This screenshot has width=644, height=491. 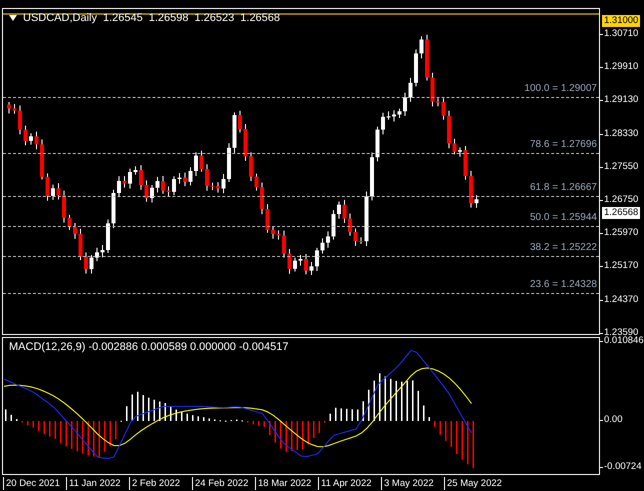 What do you see at coordinates (621, 21) in the screenshot?
I see `price-axis-label: 1.31000` at bounding box center [621, 21].